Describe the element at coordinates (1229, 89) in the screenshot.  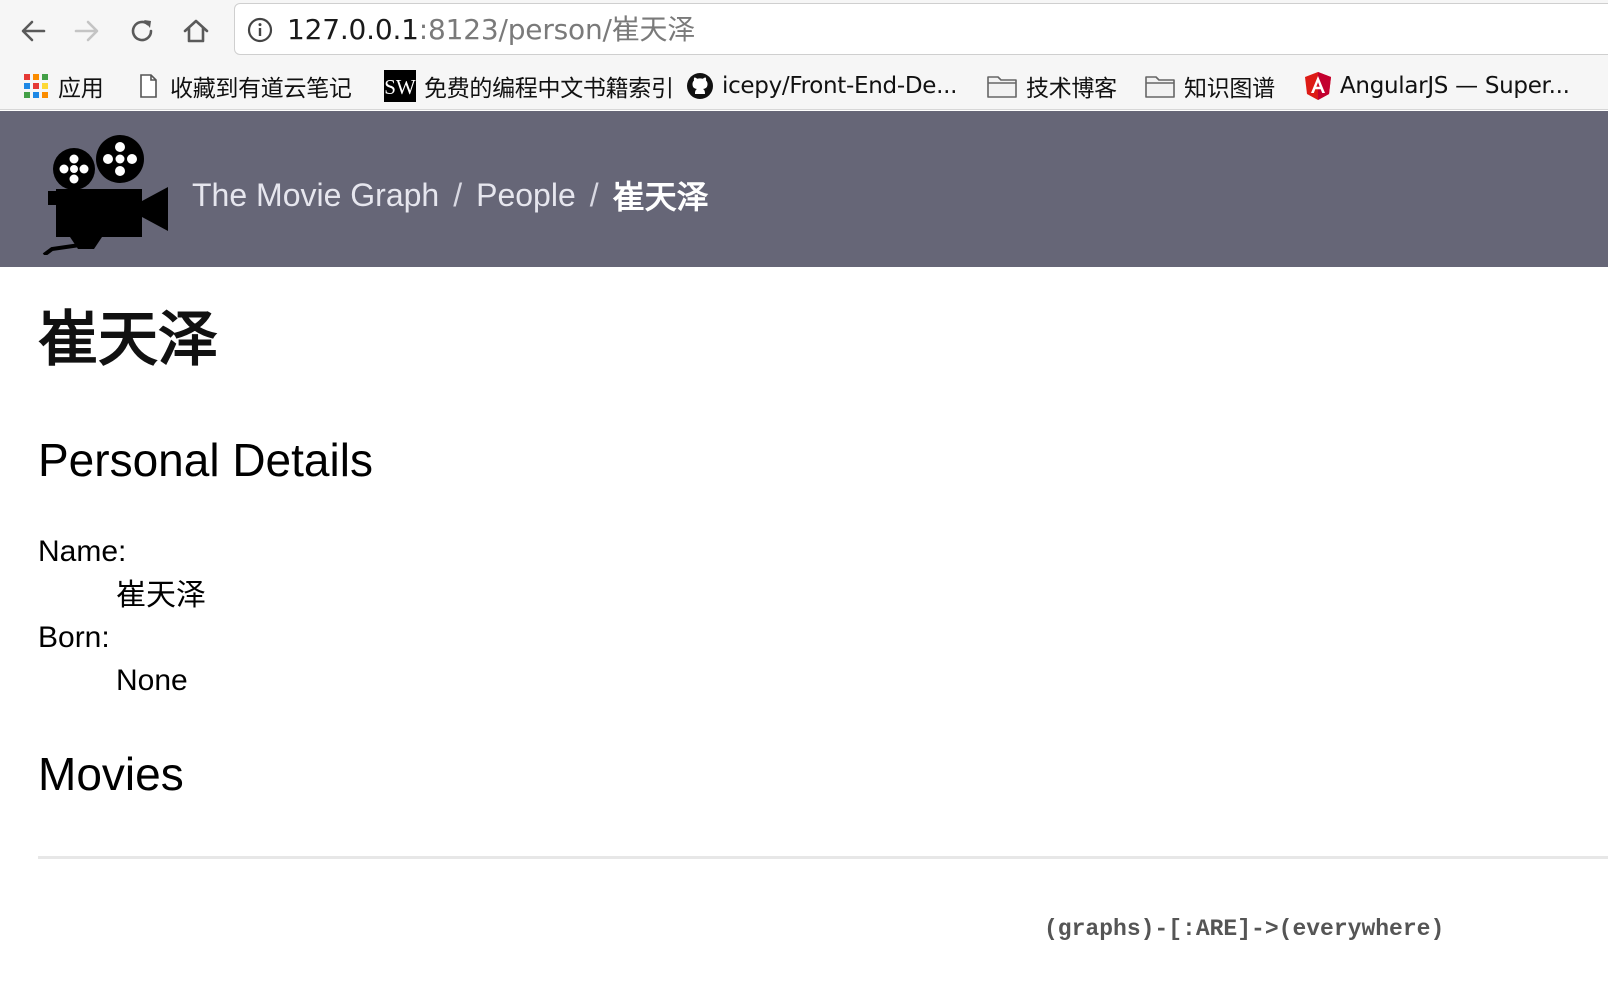
I see `bookmark-label: 知识图谱` at that location.